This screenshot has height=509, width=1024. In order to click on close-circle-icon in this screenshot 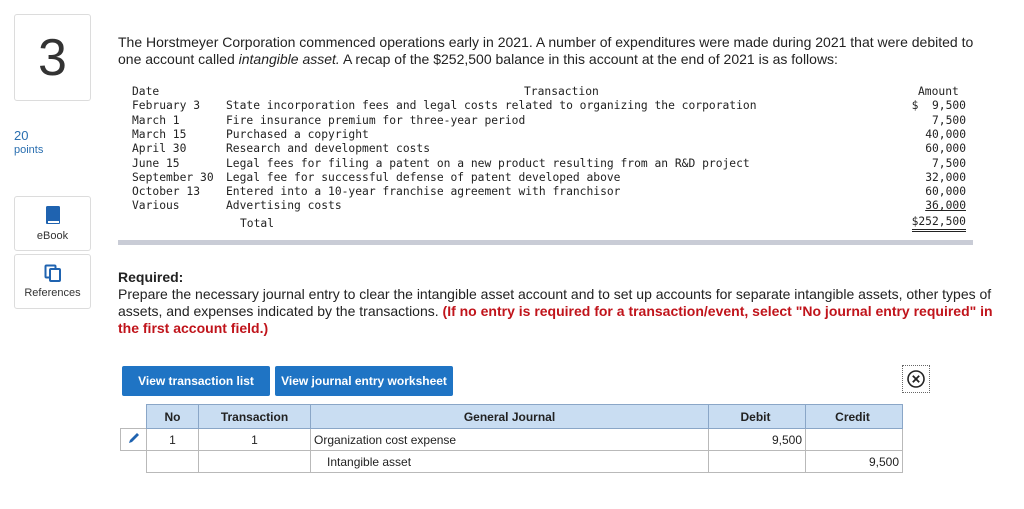, I will do `click(916, 379)`.